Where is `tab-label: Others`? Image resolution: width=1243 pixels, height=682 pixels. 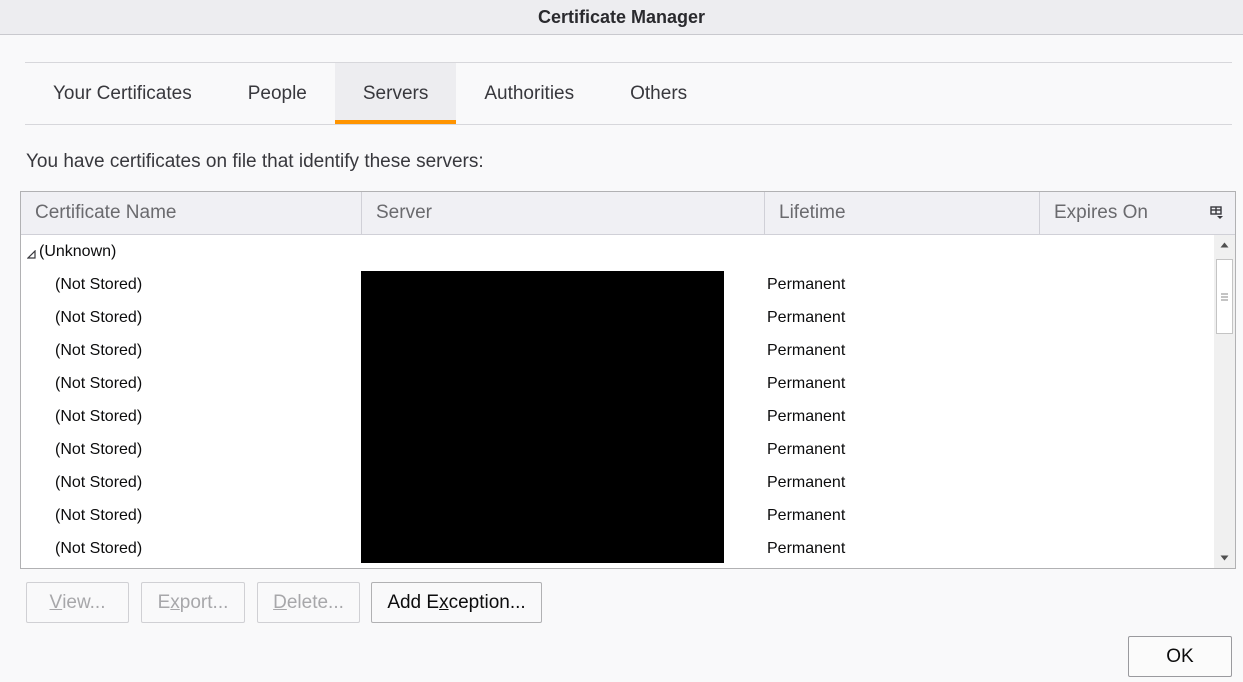
tab-label: Others is located at coordinates (659, 93).